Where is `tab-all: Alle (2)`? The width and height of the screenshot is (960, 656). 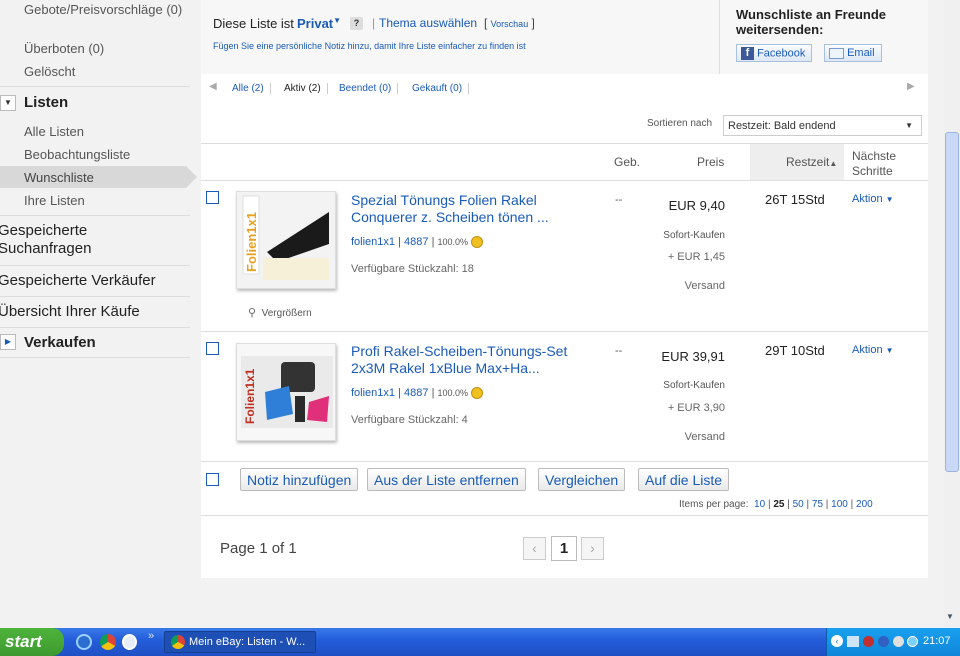
tab-all: Alle (2) is located at coordinates (248, 88).